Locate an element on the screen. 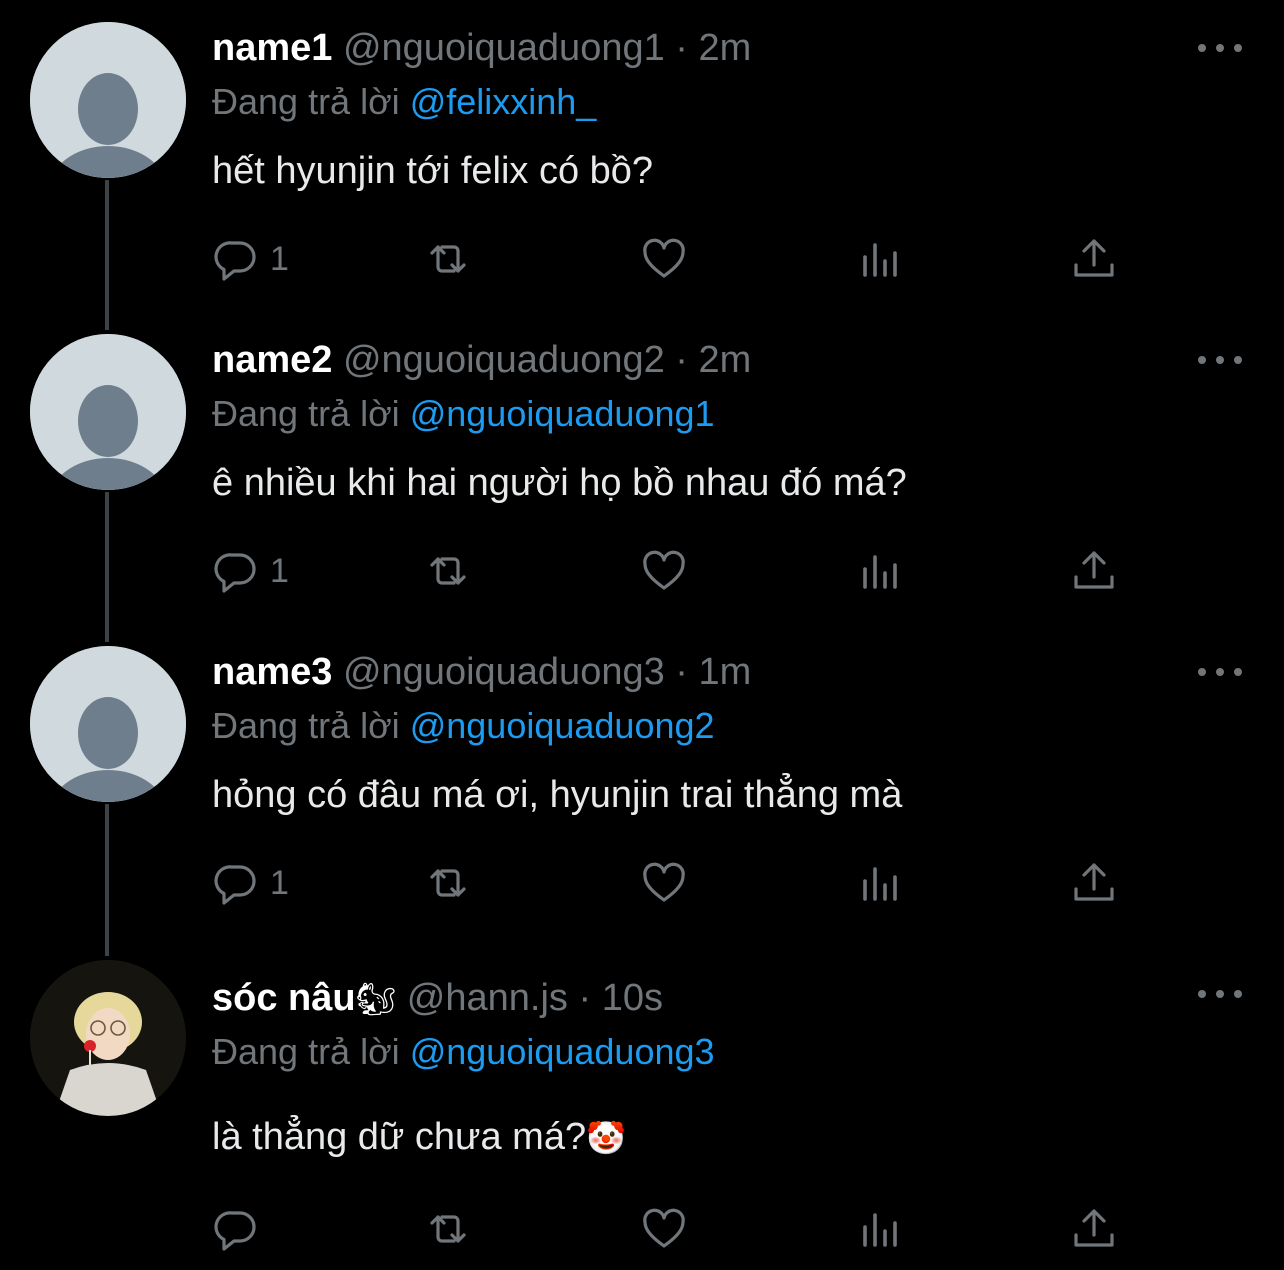 Image resolution: width=1284 pixels, height=1270 pixels. chipmunk-emoji-icon: 🐿 is located at coordinates (376, 999).